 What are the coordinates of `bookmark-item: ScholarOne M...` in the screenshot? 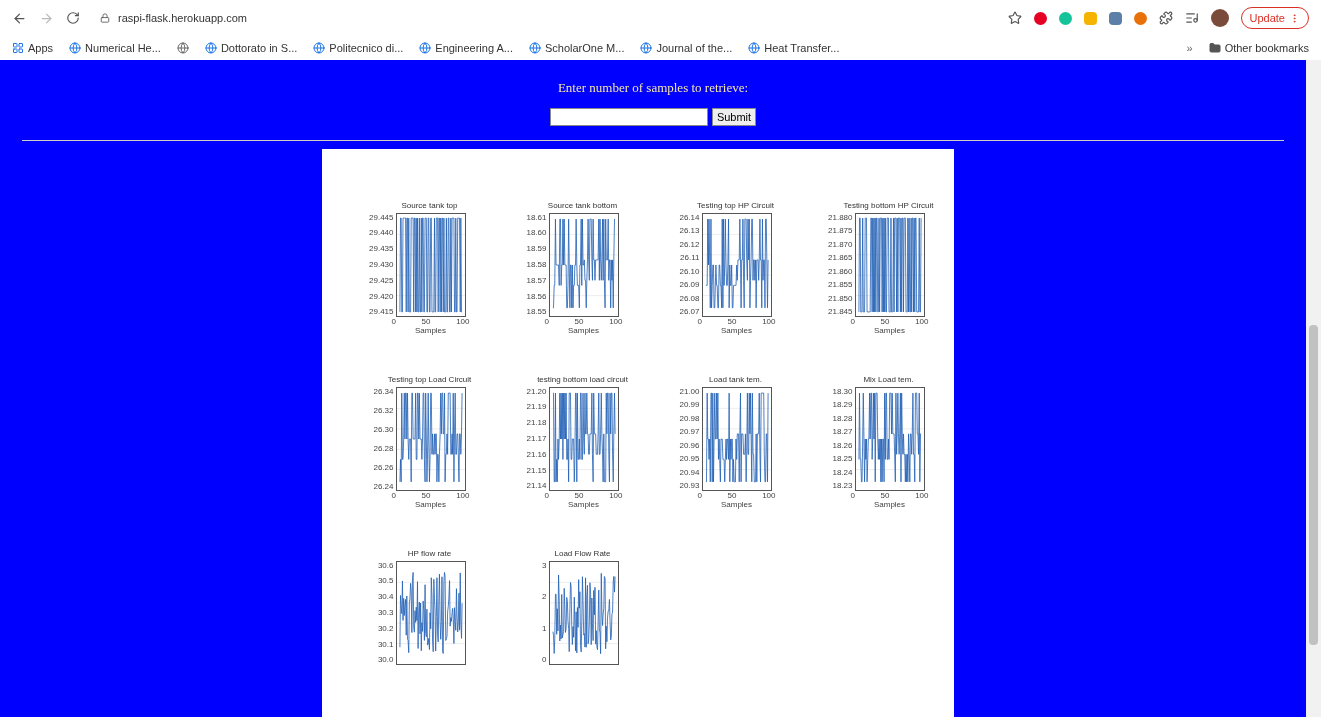 It's located at (576, 48).